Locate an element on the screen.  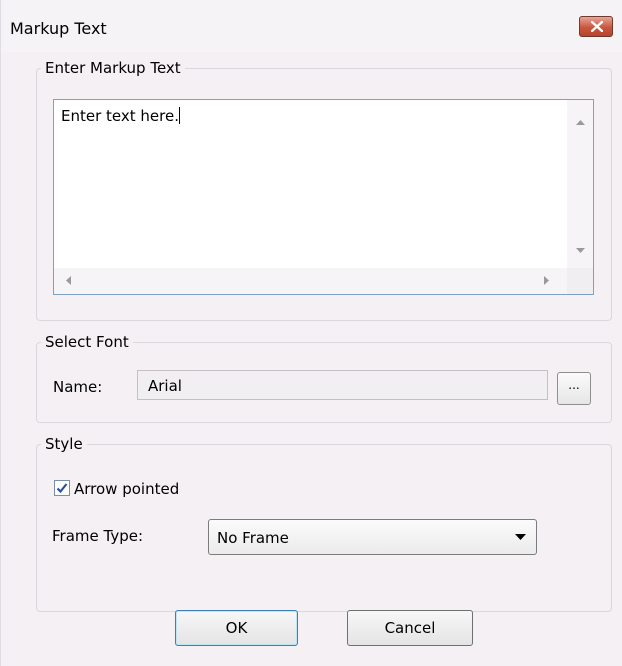
scroll-corner is located at coordinates (580, 281).